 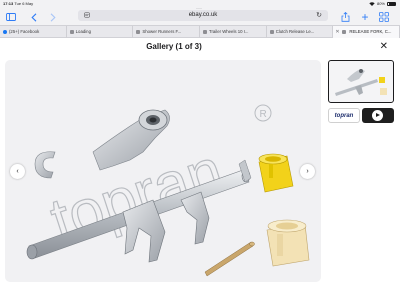 What do you see at coordinates (18, 3) in the screenshot?
I see `status-time: 17:13 Tue 6 May` at bounding box center [18, 3].